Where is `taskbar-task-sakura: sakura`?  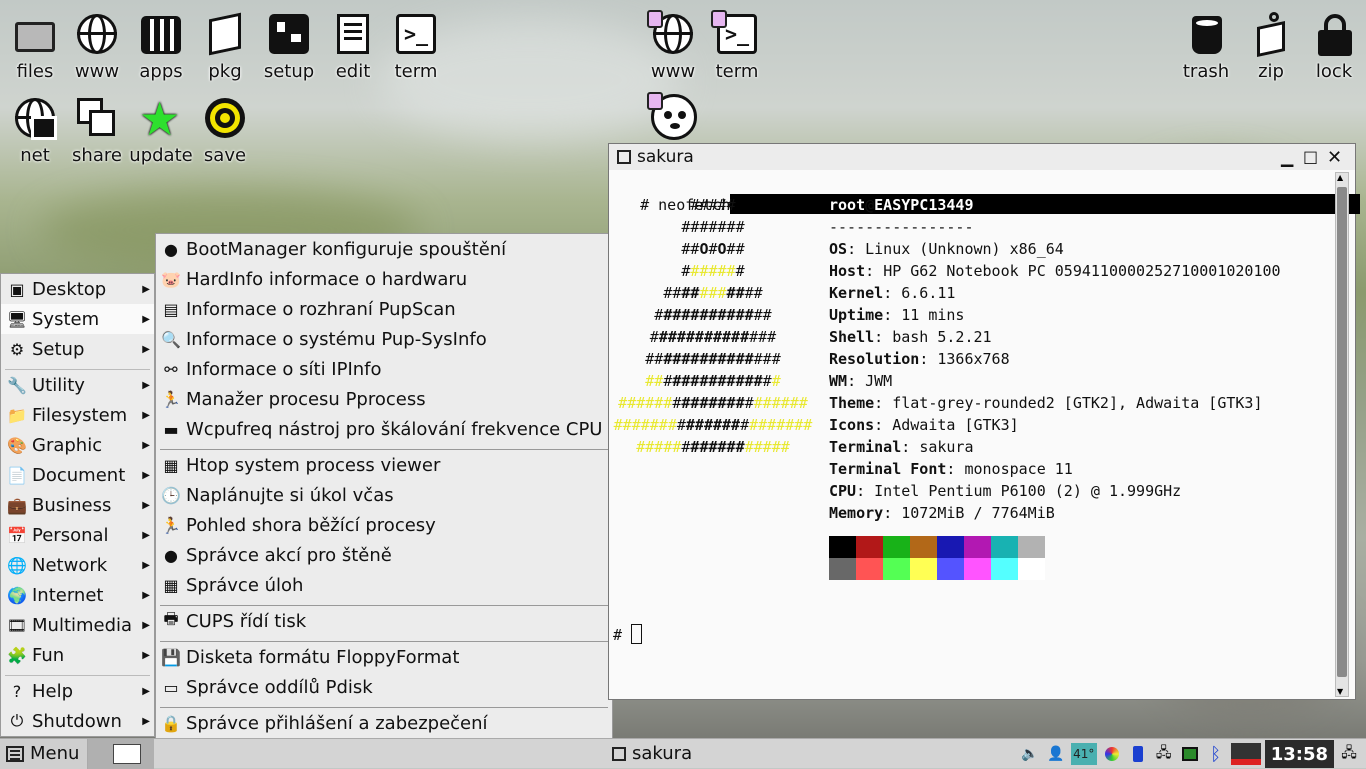 taskbar-task-sakura: sakura is located at coordinates (652, 754).